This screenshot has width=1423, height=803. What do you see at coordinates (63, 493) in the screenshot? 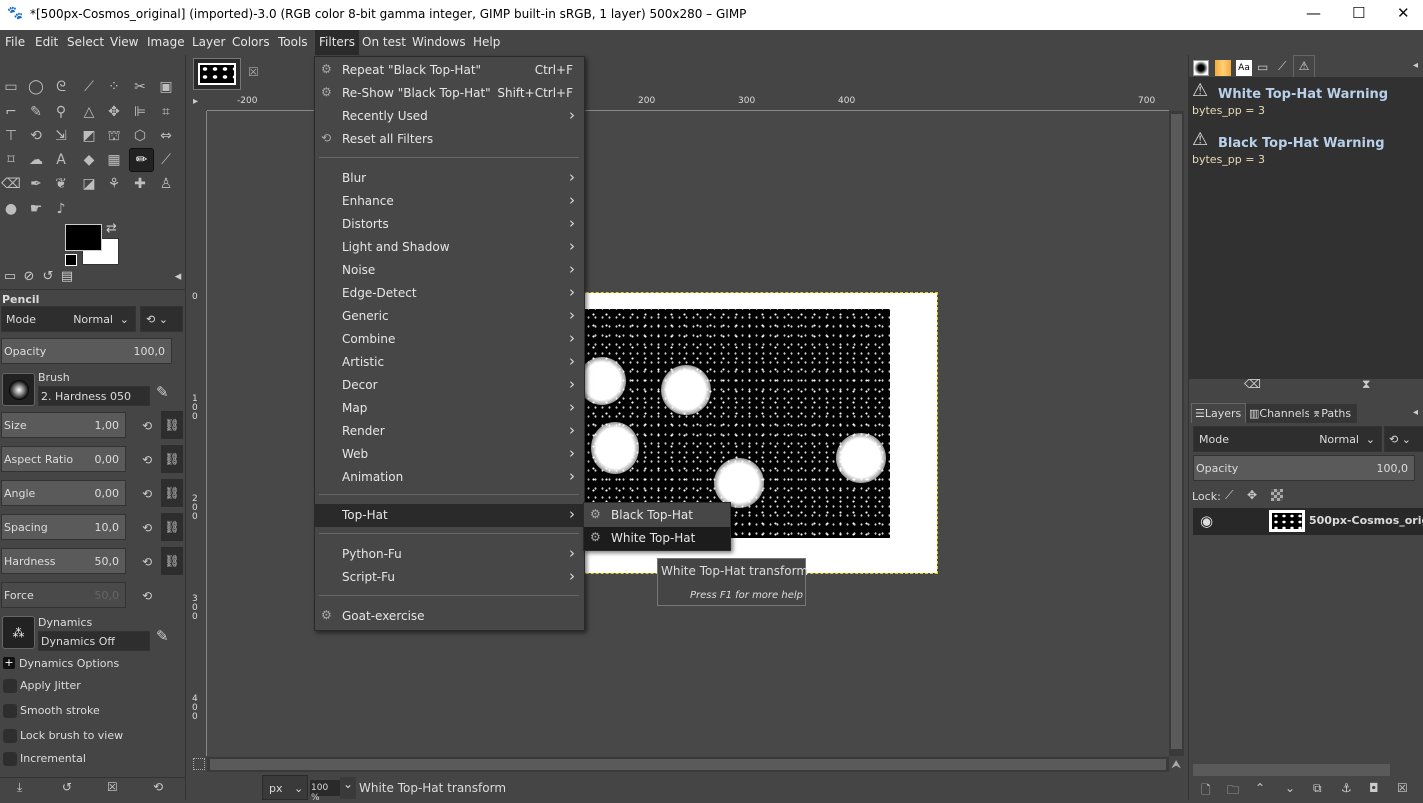
I see `angle-slider: Angle 0,00` at bounding box center [63, 493].